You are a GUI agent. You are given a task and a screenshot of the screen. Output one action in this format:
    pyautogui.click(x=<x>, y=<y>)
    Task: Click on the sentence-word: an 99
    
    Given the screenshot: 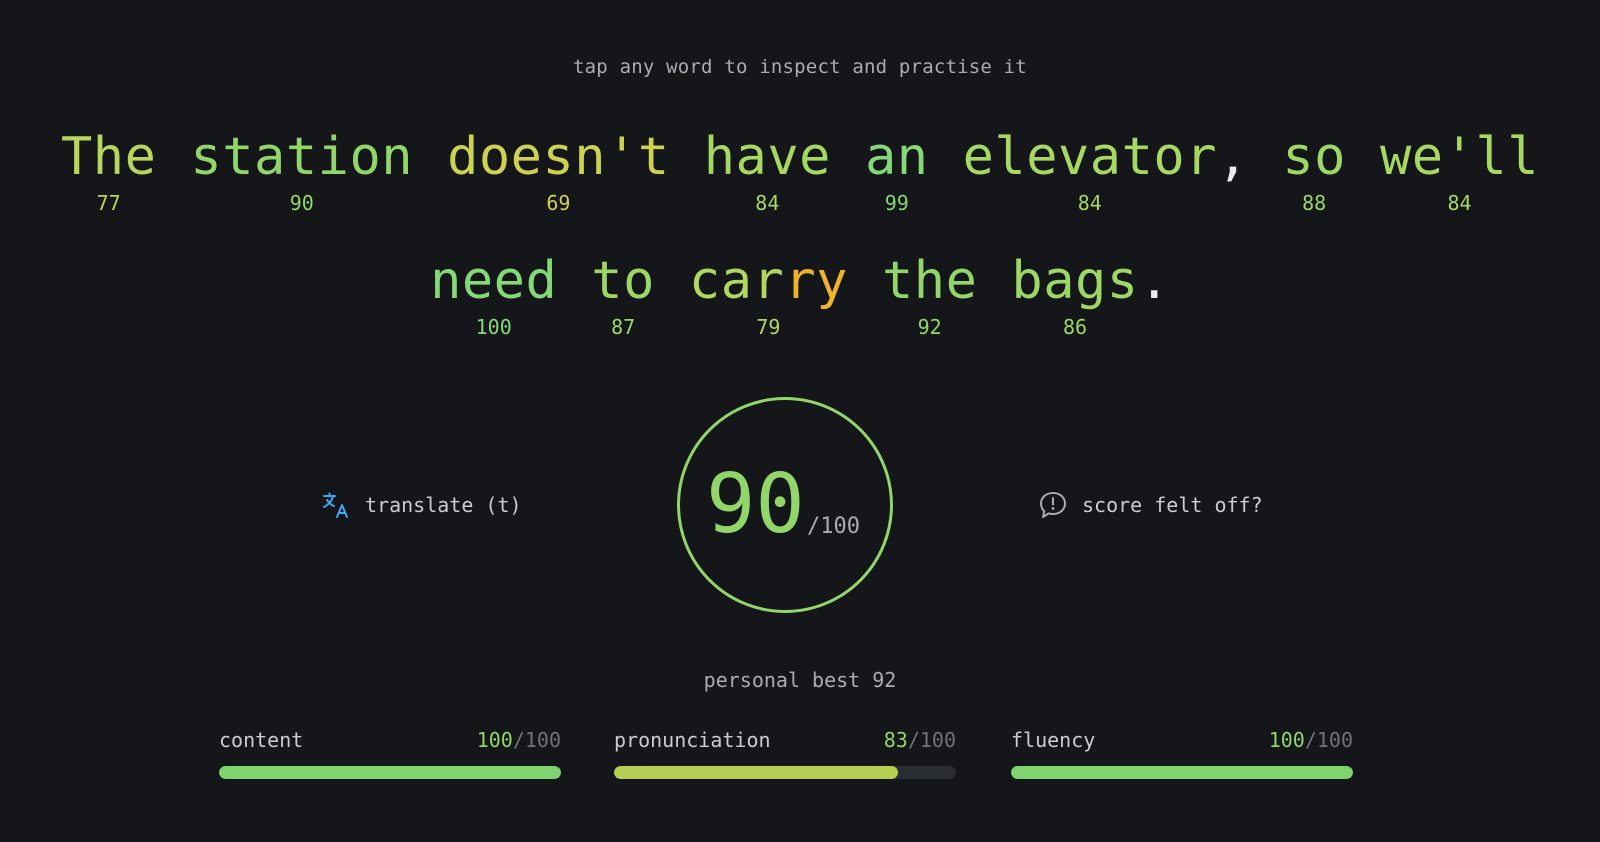 What is the action you would take?
    pyautogui.click(x=897, y=171)
    